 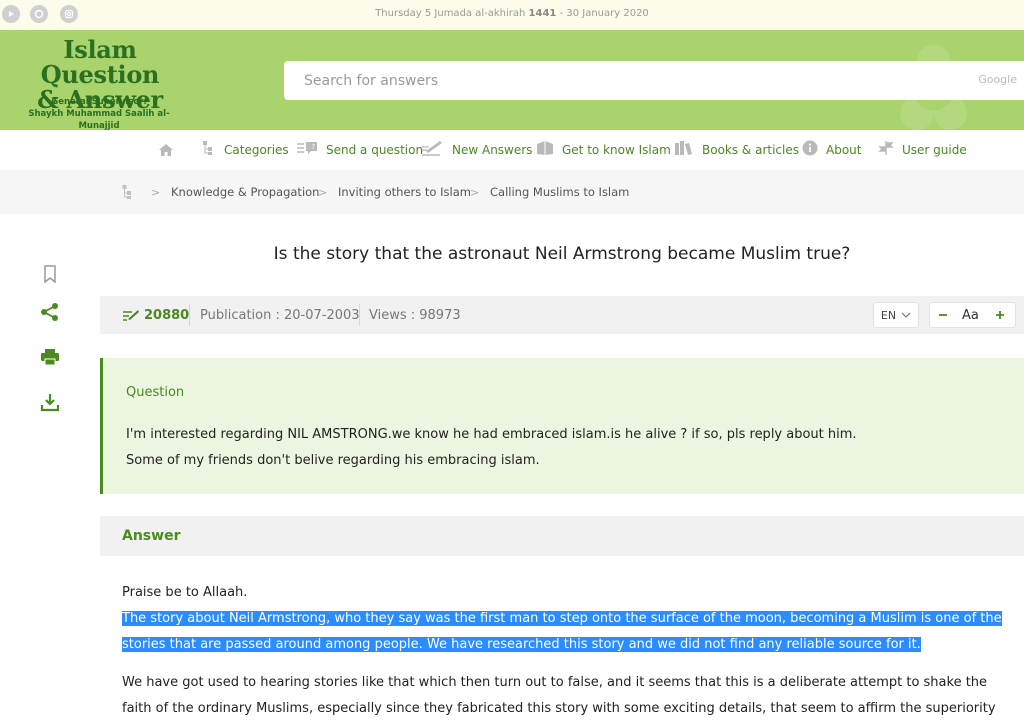 I want to click on nav-new-answers: New Answers, so click(x=476, y=150).